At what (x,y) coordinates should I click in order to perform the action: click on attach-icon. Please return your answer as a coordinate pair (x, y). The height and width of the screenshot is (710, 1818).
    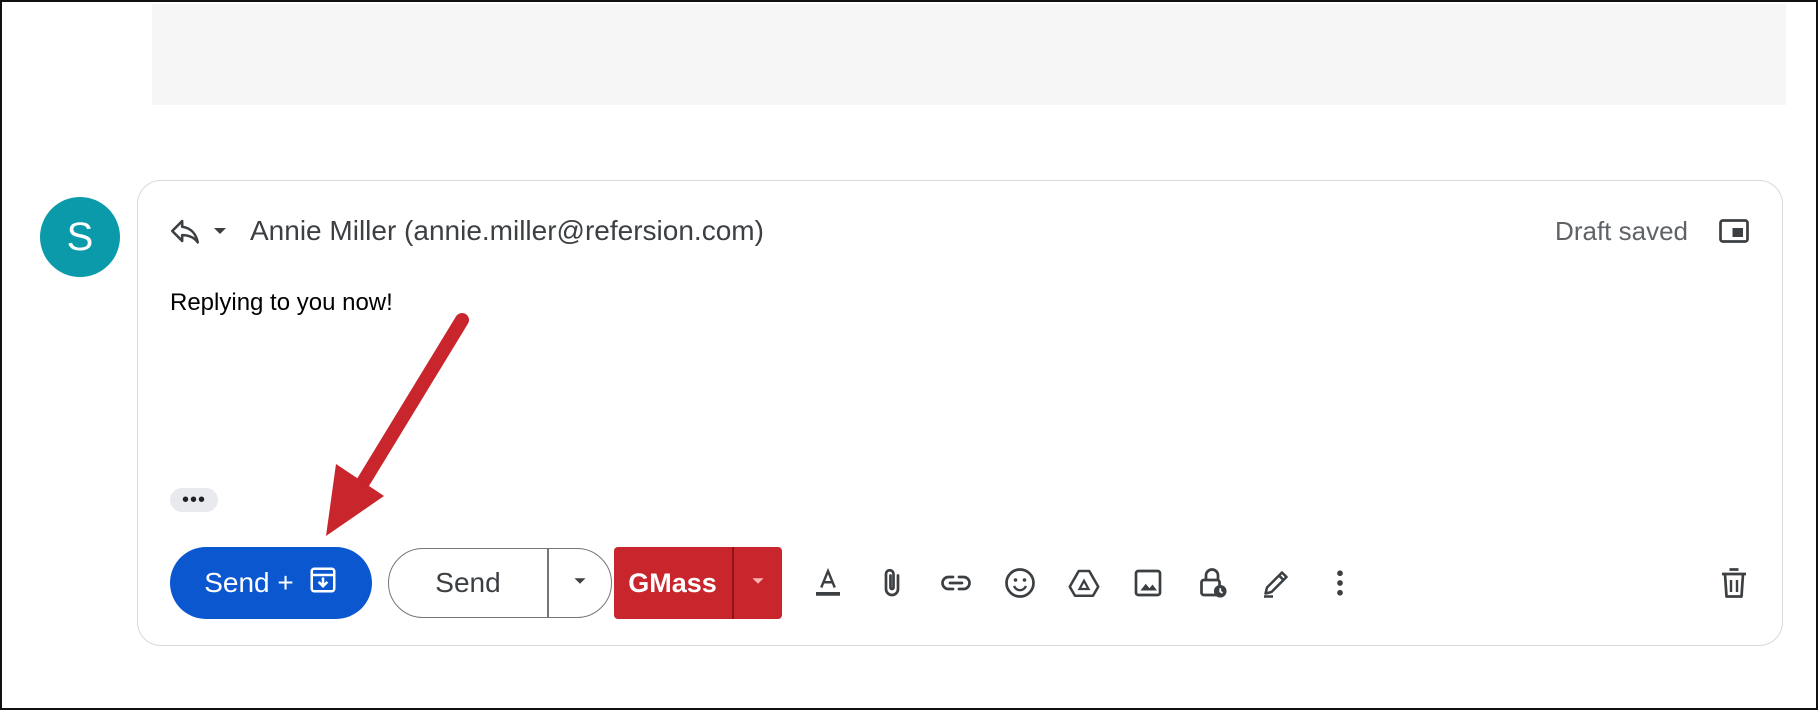
    Looking at the image, I should click on (892, 583).